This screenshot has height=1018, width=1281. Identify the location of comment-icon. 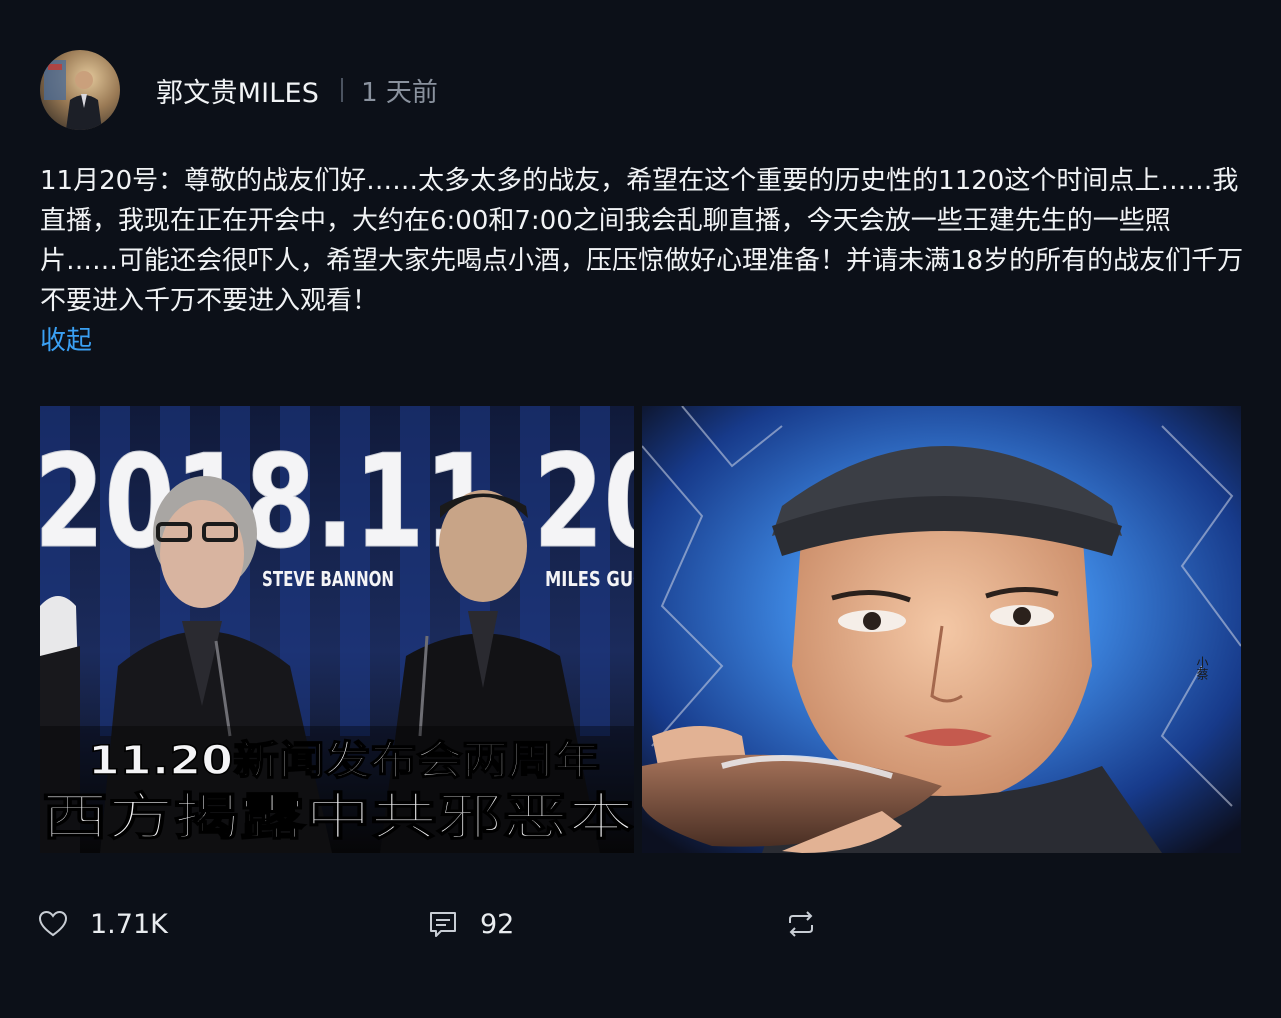
(443, 924).